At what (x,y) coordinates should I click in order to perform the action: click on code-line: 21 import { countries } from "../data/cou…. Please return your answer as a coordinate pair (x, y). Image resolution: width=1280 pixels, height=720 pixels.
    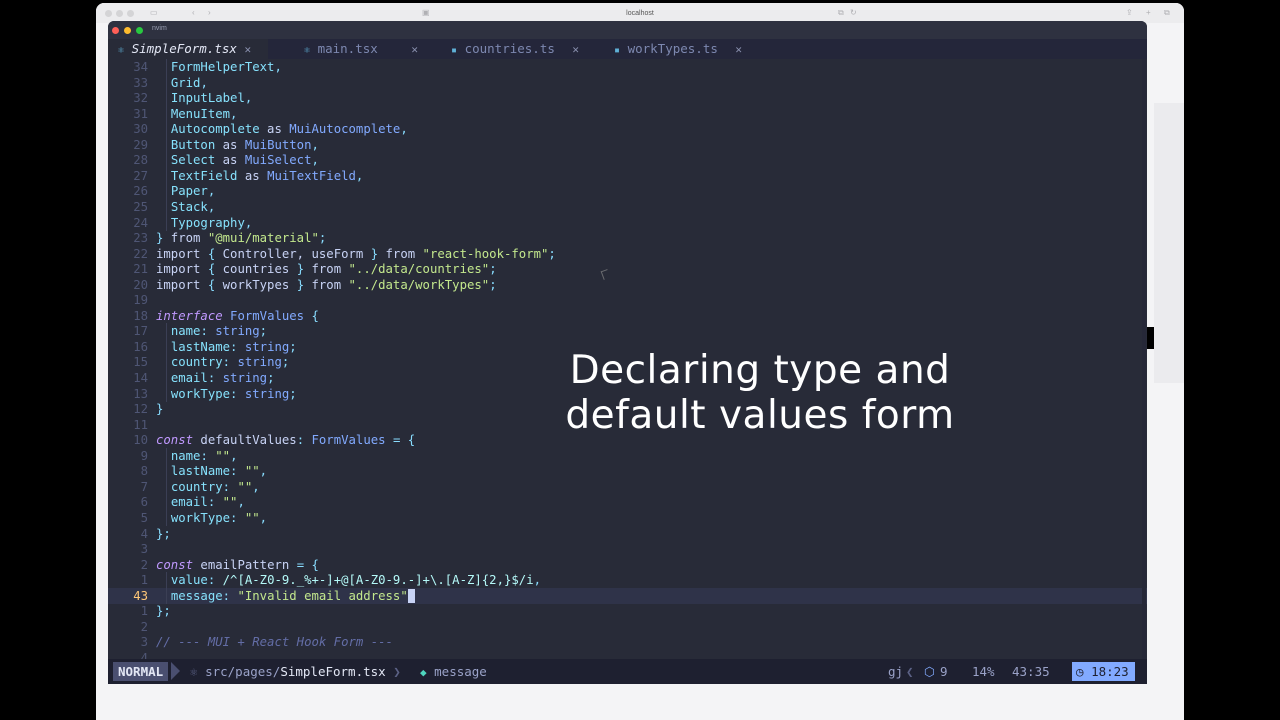
    Looking at the image, I should click on (627, 269).